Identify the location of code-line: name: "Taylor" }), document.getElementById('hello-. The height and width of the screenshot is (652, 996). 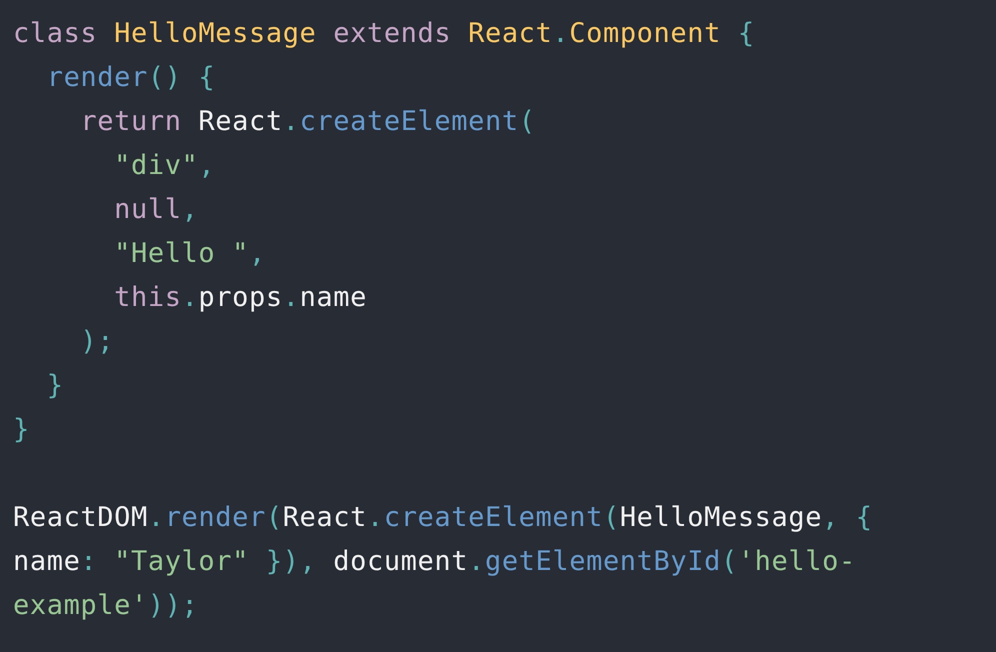
(434, 562).